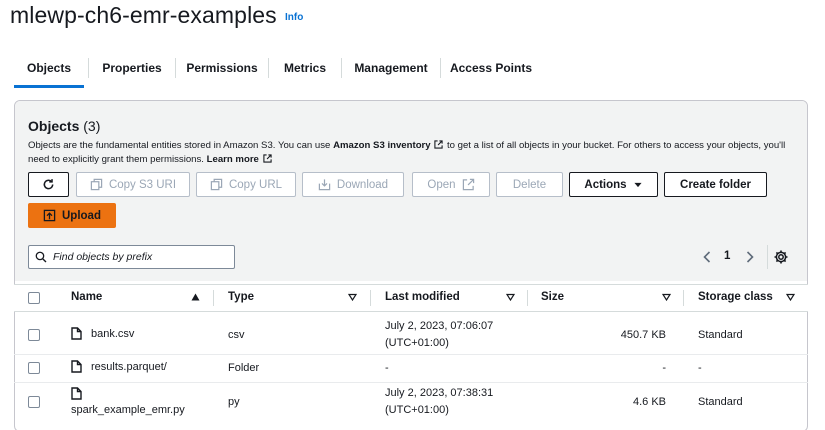 This screenshot has width=825, height=430. What do you see at coordinates (362, 184) in the screenshot?
I see `download-label: Download` at bounding box center [362, 184].